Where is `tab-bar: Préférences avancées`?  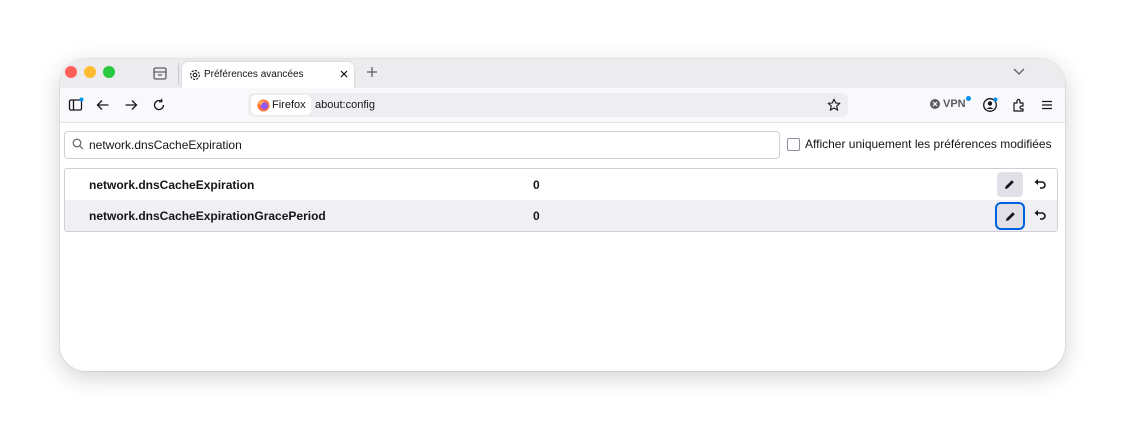
tab-bar: Préférences avancées is located at coordinates (562, 73).